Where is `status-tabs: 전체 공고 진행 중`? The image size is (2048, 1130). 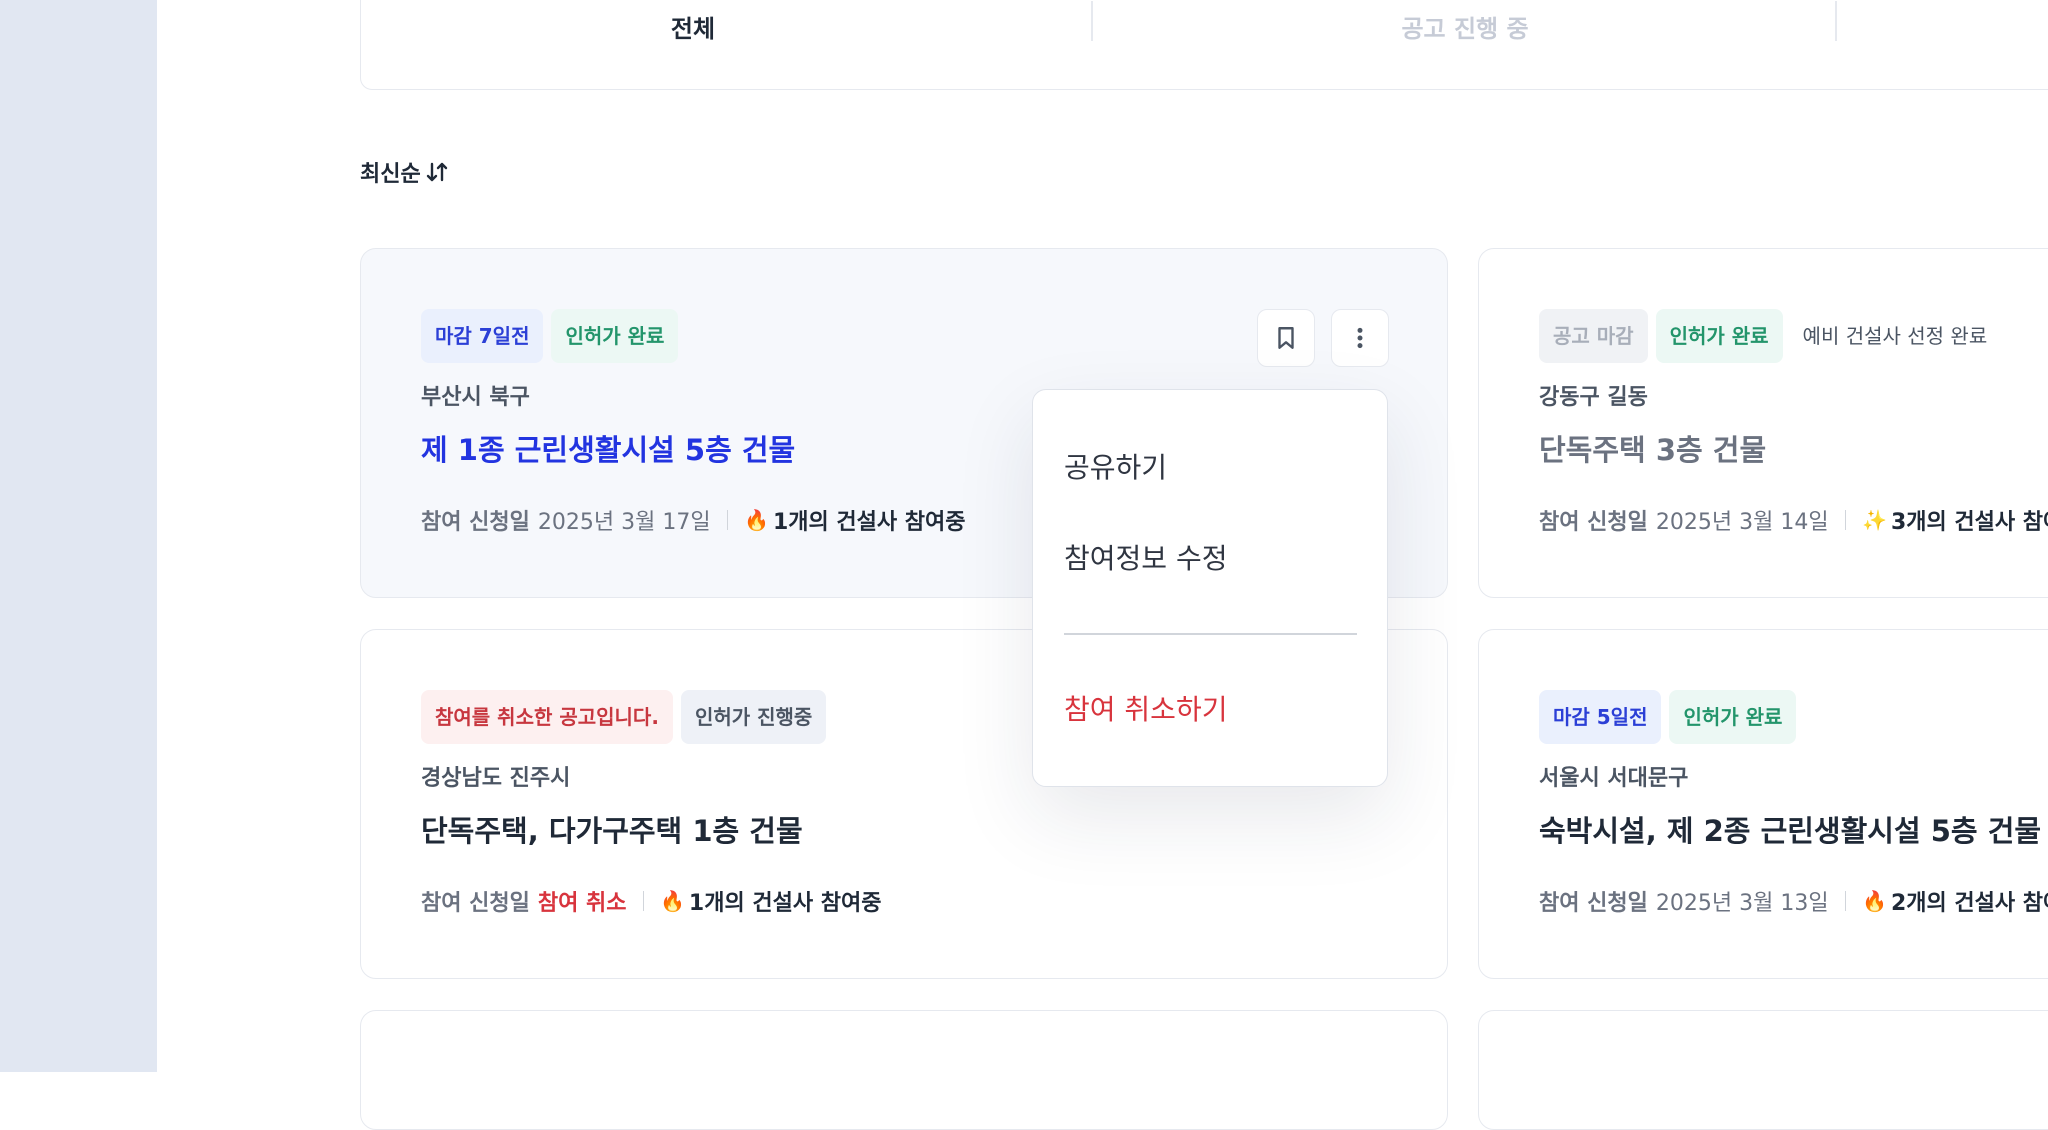 status-tabs: 전체 공고 진행 중 is located at coordinates (1204, 45).